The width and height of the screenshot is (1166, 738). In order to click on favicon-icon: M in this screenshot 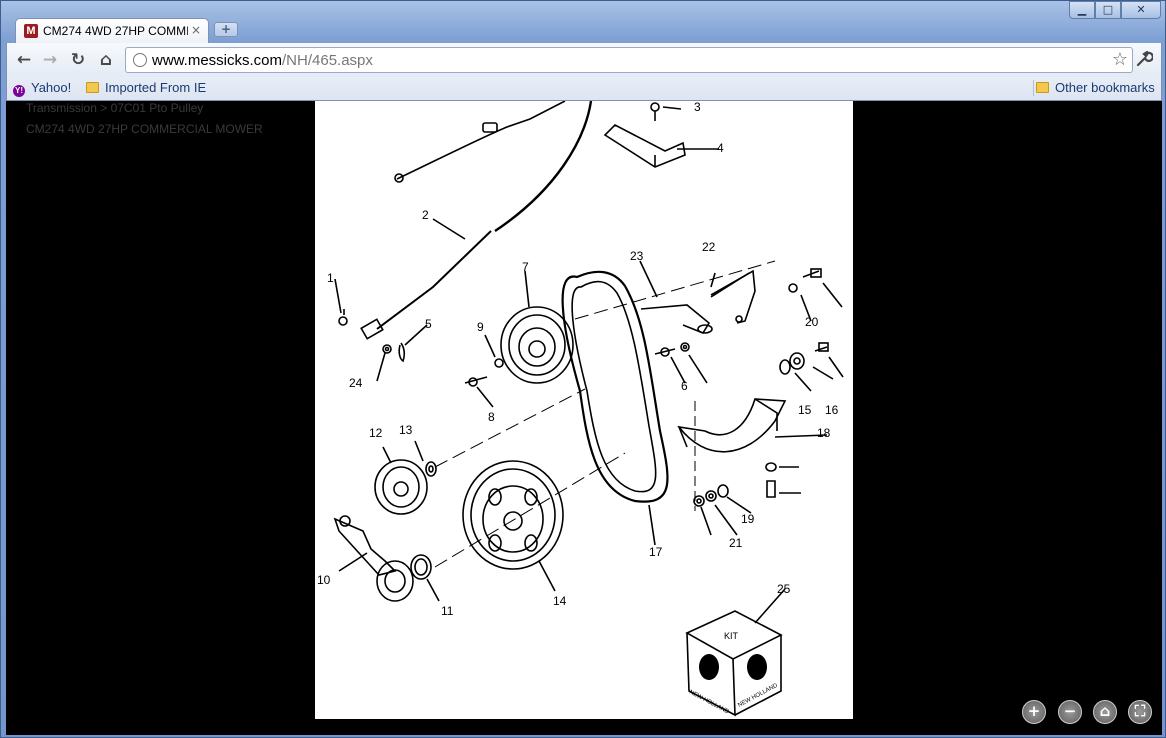, I will do `click(31, 31)`.